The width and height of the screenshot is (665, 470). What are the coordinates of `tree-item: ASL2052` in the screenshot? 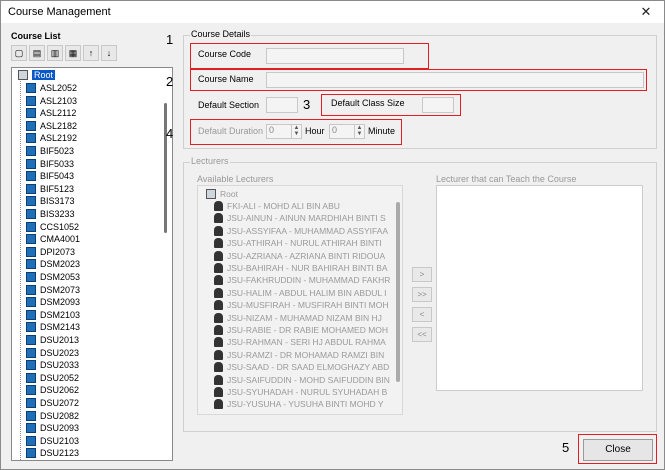 It's located at (51, 88).